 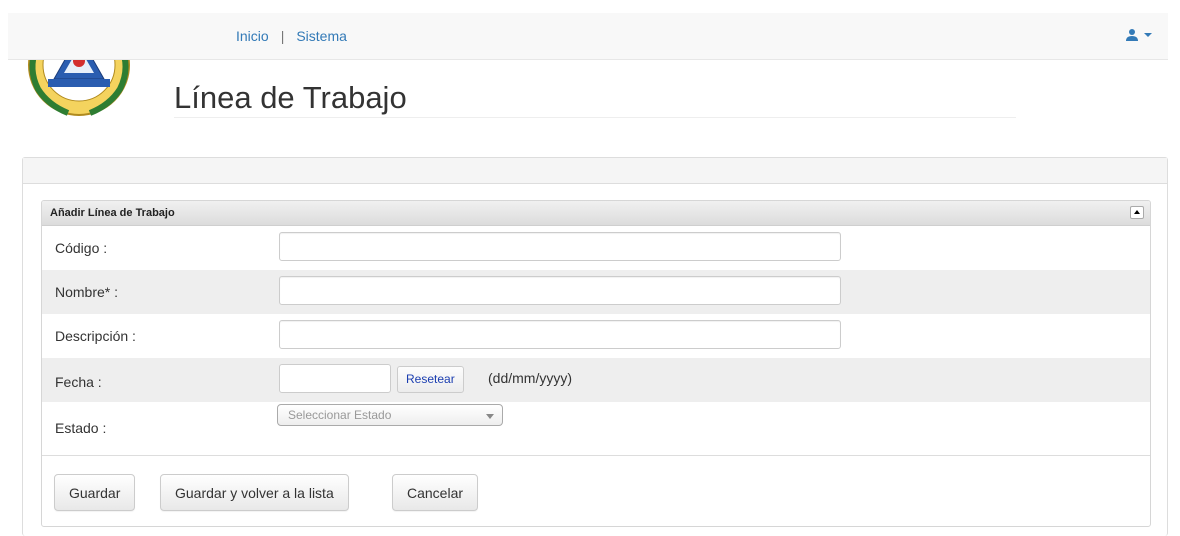 What do you see at coordinates (87, 292) in the screenshot?
I see `nombre-label: Nombre* :` at bounding box center [87, 292].